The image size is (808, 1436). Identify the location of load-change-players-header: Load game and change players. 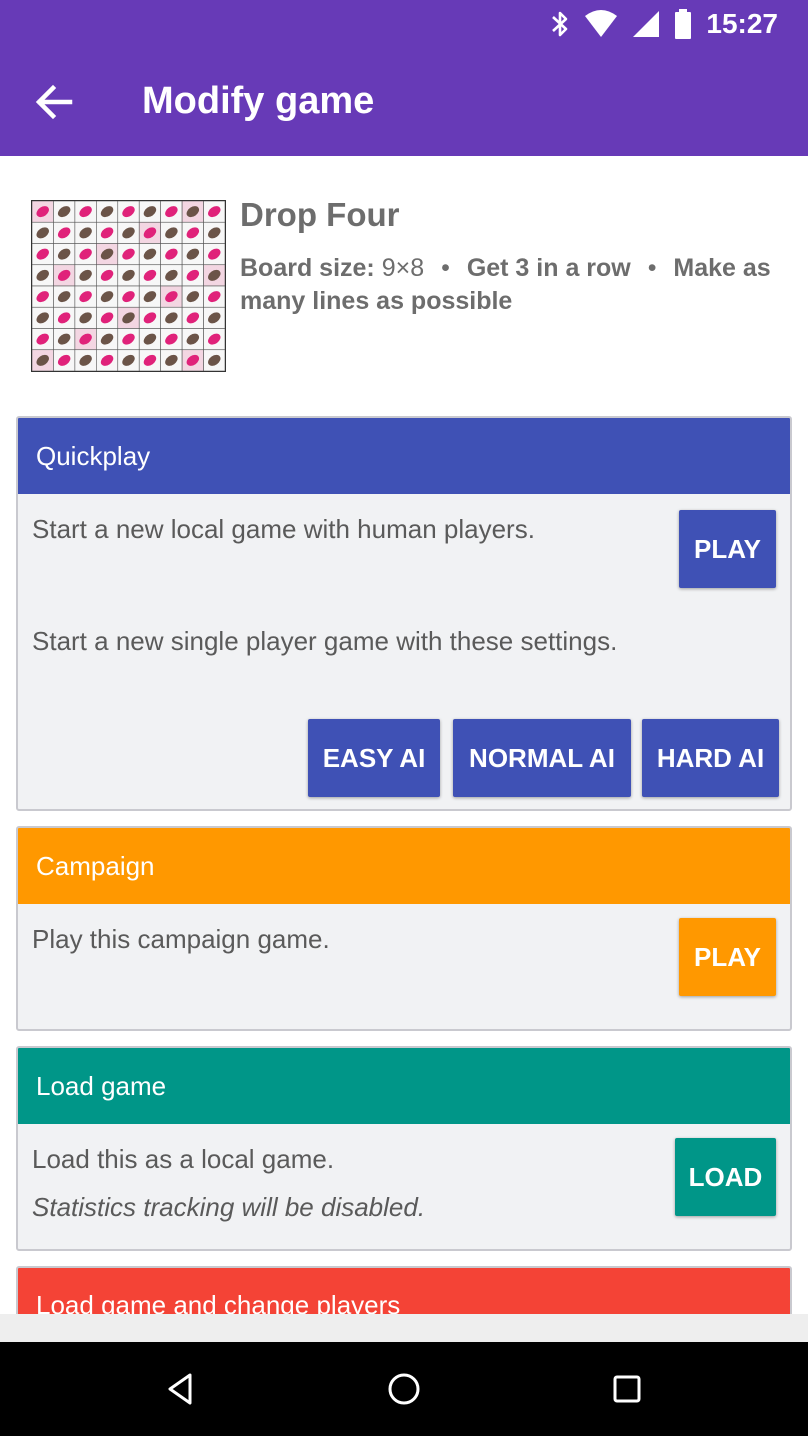
(404, 1291).